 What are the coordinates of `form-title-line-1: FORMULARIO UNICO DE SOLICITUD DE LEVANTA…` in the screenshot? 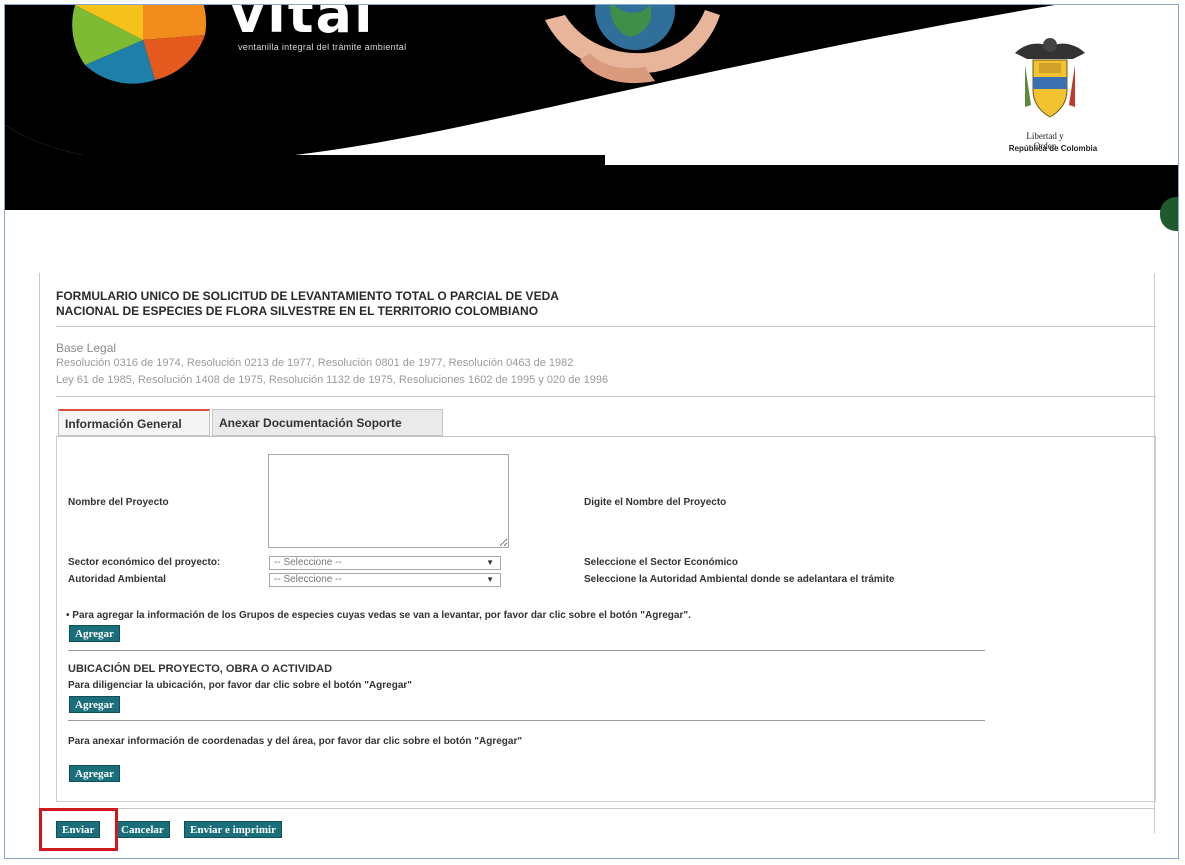 It's located at (307, 296).